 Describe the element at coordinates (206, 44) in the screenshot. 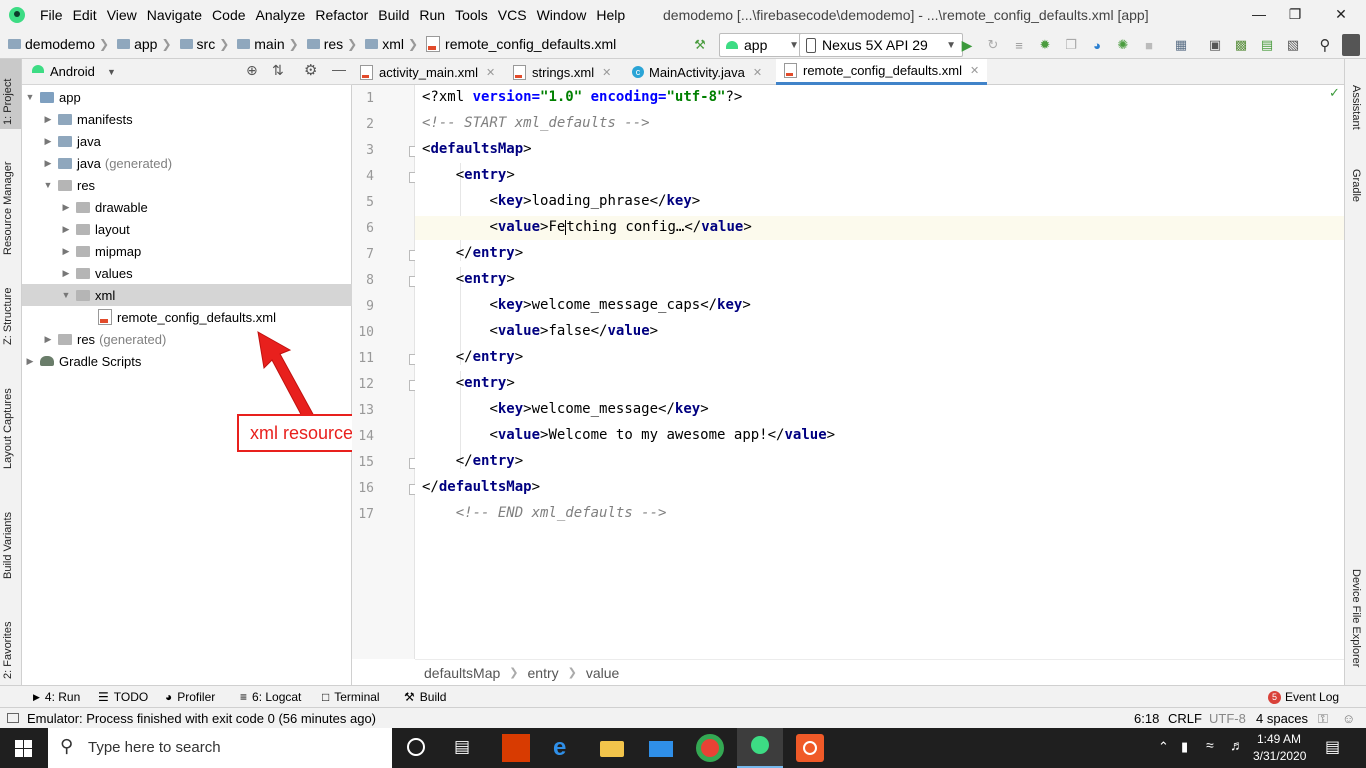

I see `breadcrumb-item: src ❯` at that location.